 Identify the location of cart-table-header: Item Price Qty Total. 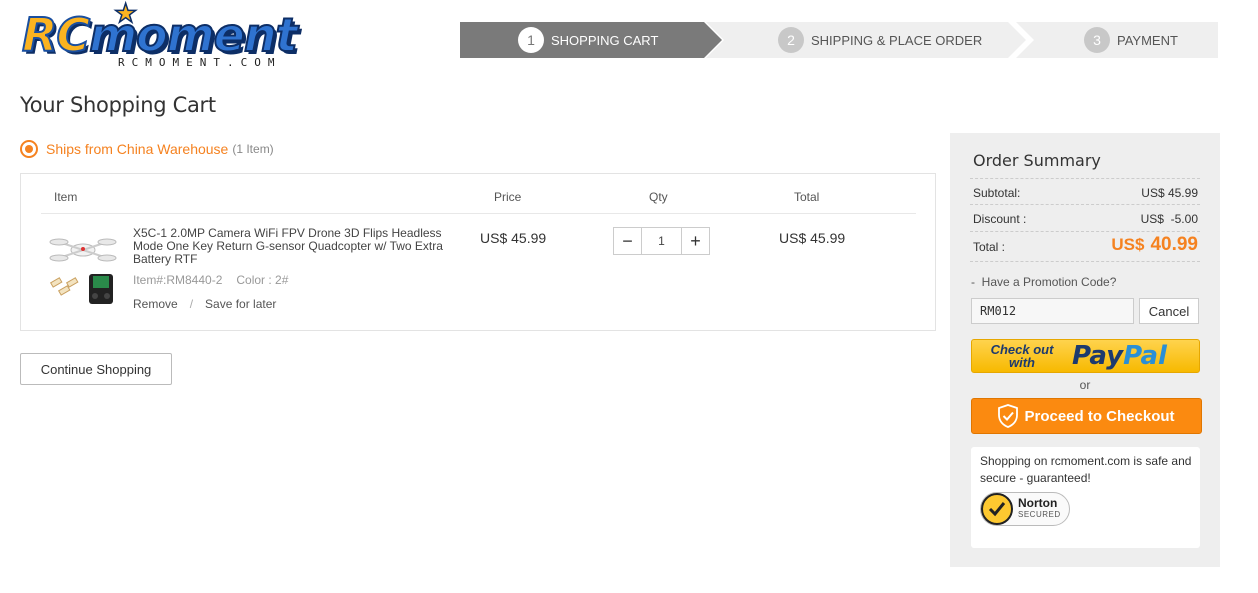
(478, 194).